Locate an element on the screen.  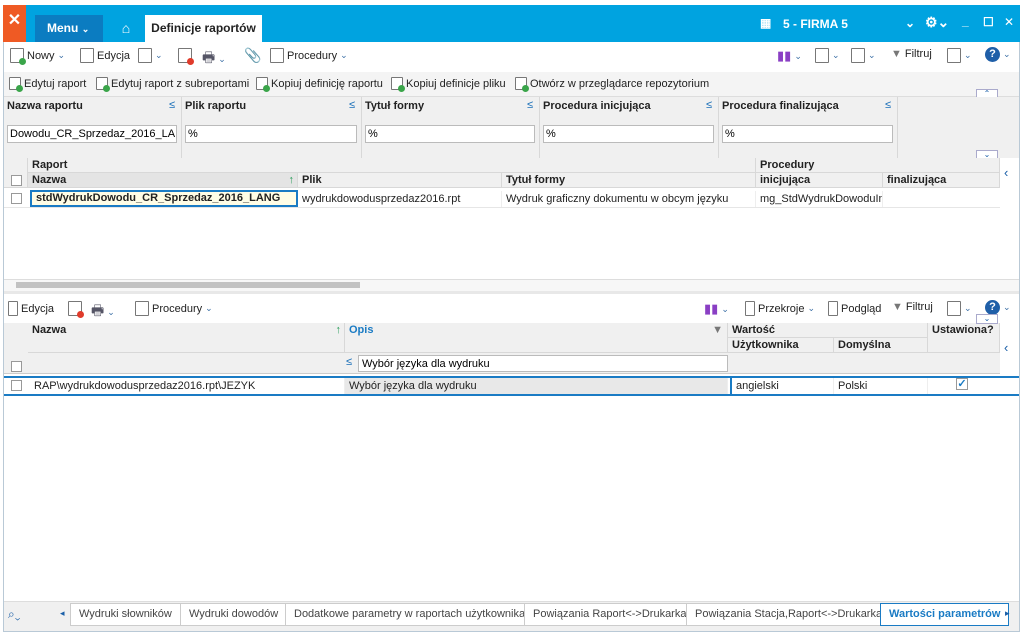
filter-tytul-formy: Tytuł formy ≤ is located at coordinates (451, 127).